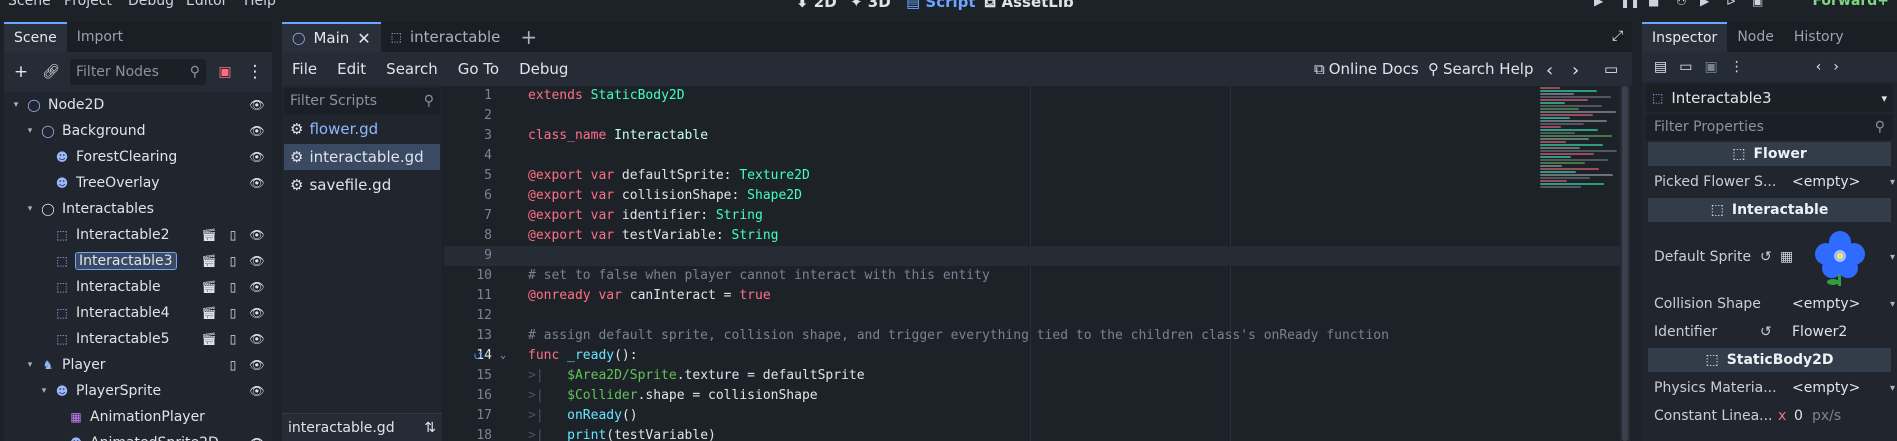  Describe the element at coordinates (138, 72) in the screenshot. I see `filter-nodes-input: Filter Nodes ⚲` at that location.